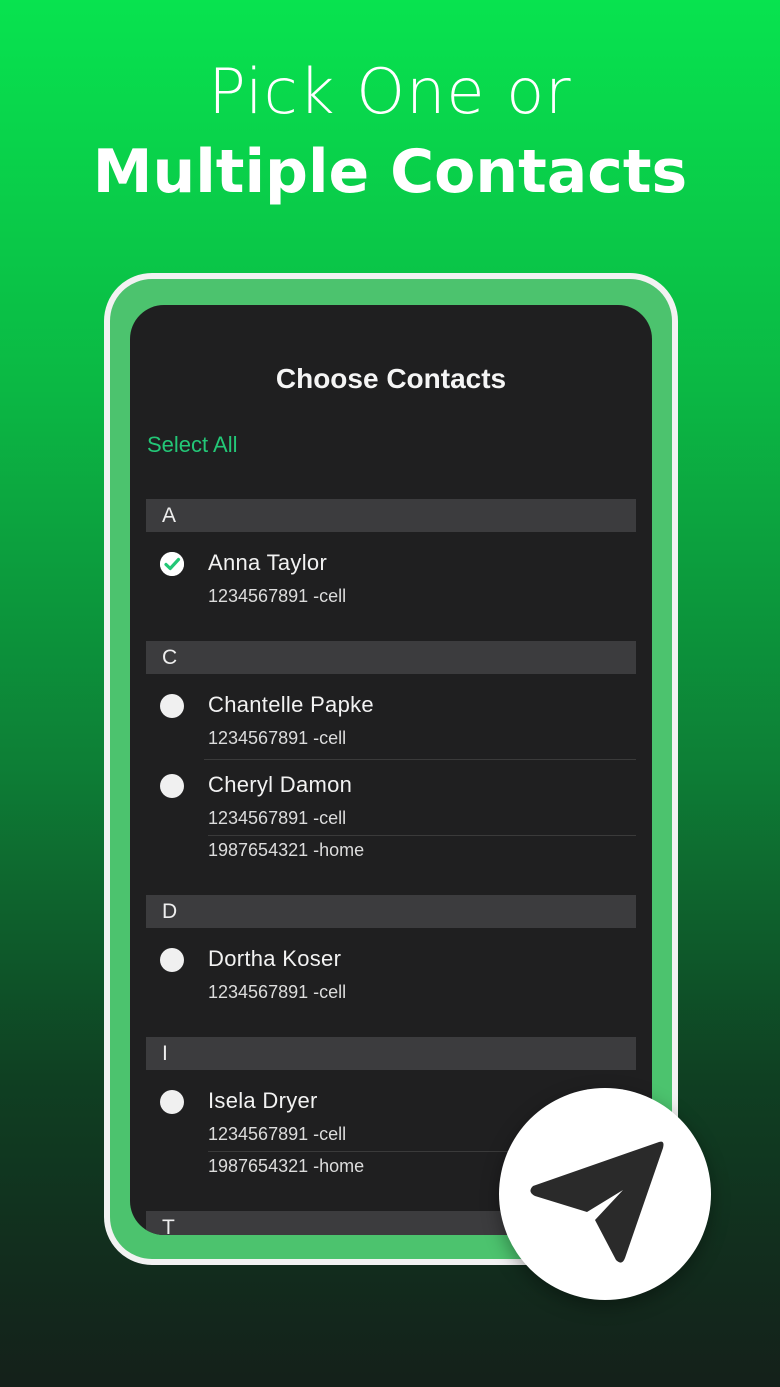 The height and width of the screenshot is (1387, 780). Describe the element at coordinates (391, 574) in the screenshot. I see `contact-row: Anna Taylor 1234567891 -cell` at that location.